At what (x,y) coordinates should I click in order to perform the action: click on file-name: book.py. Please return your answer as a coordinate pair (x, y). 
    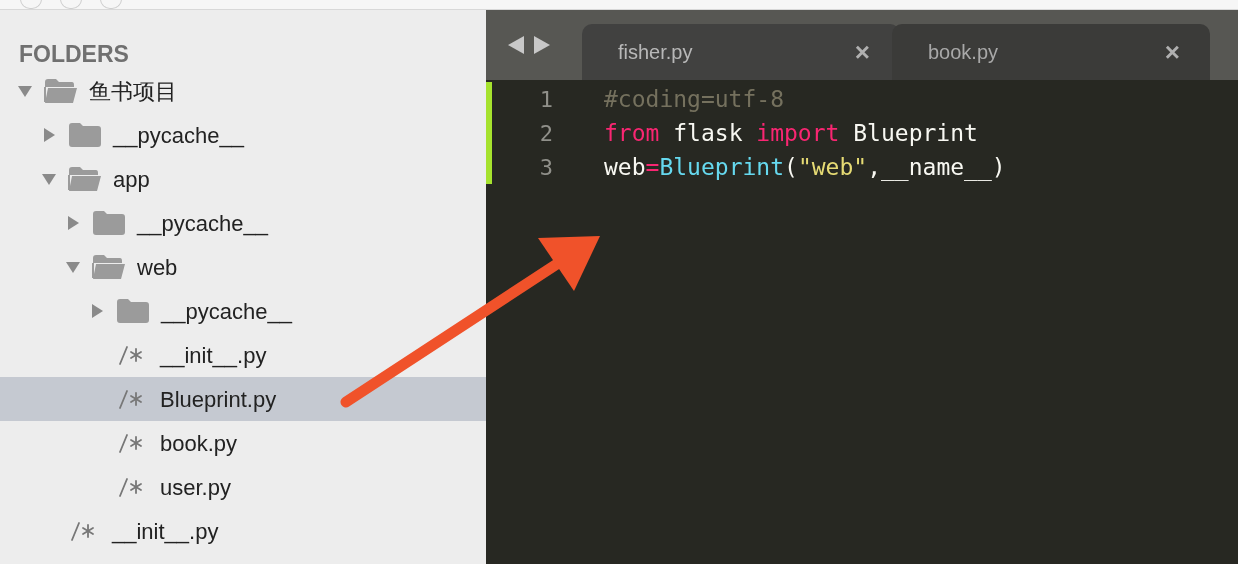
    Looking at the image, I should click on (199, 443).